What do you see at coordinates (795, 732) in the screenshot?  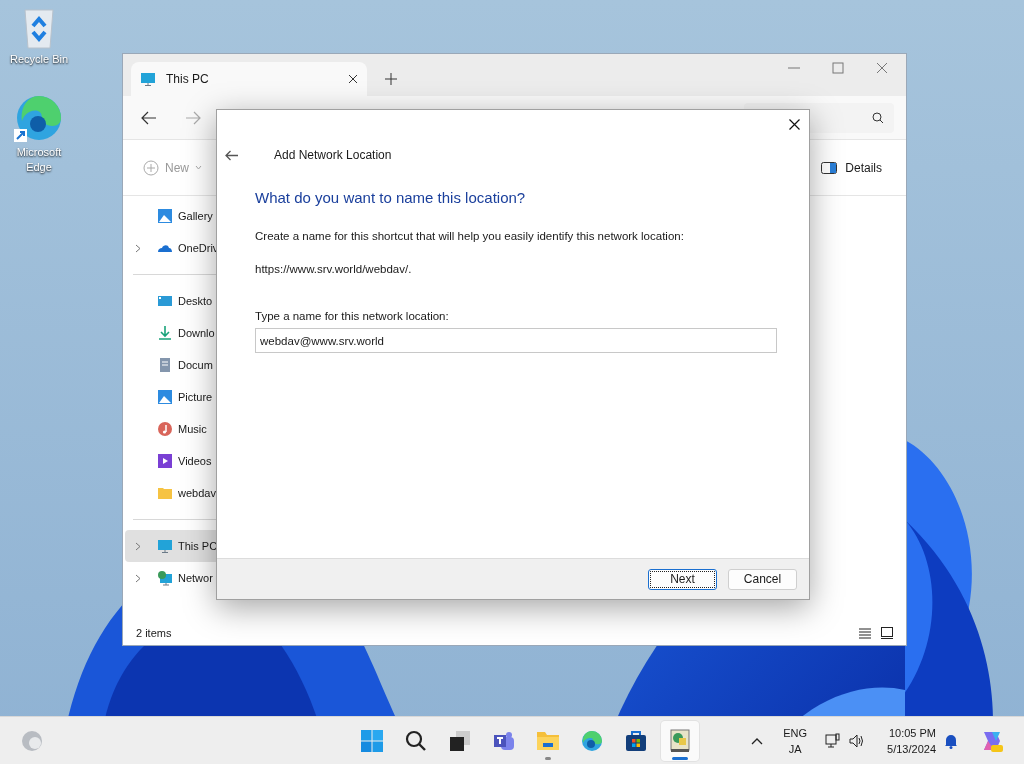 I see `language-text: ENG` at bounding box center [795, 732].